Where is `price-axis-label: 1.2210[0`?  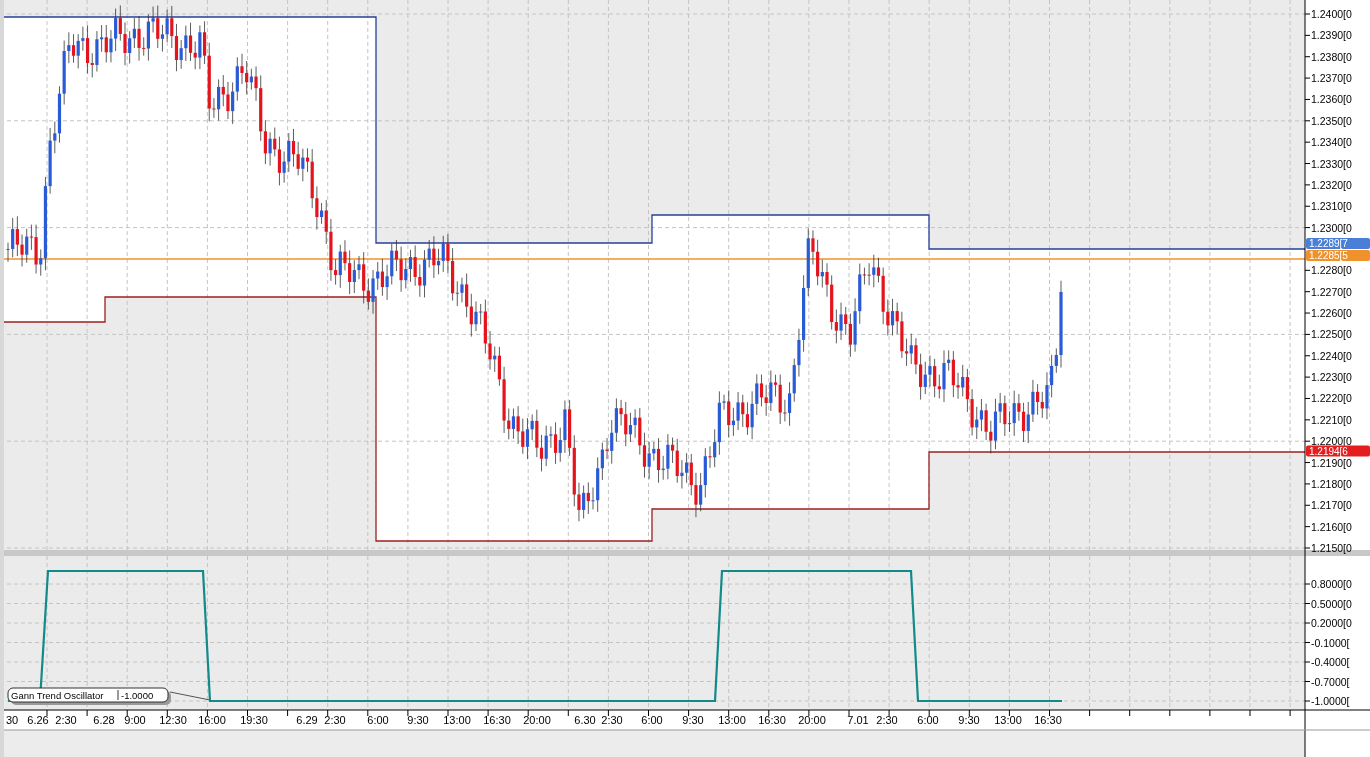
price-axis-label: 1.2210[0 is located at coordinates (1331, 419).